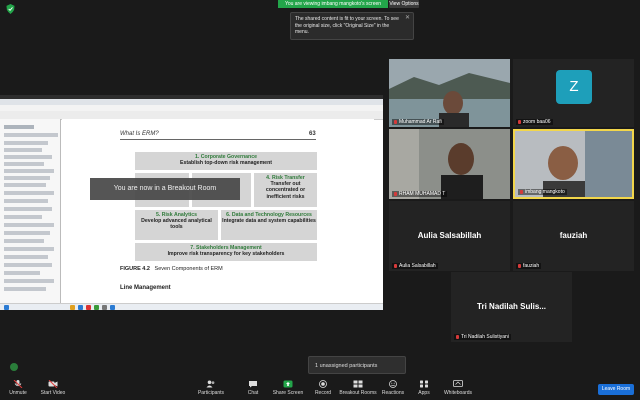 This screenshot has height=400, width=640. What do you see at coordinates (393, 389) in the screenshot?
I see `reactions-button: Reactions` at bounding box center [393, 389].